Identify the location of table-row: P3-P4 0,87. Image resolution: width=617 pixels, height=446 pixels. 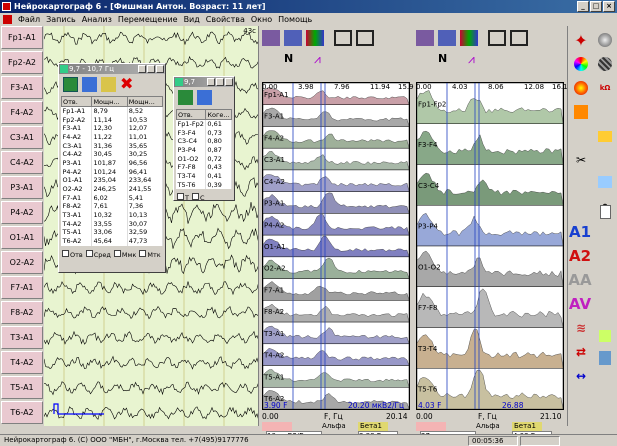
(204, 150).